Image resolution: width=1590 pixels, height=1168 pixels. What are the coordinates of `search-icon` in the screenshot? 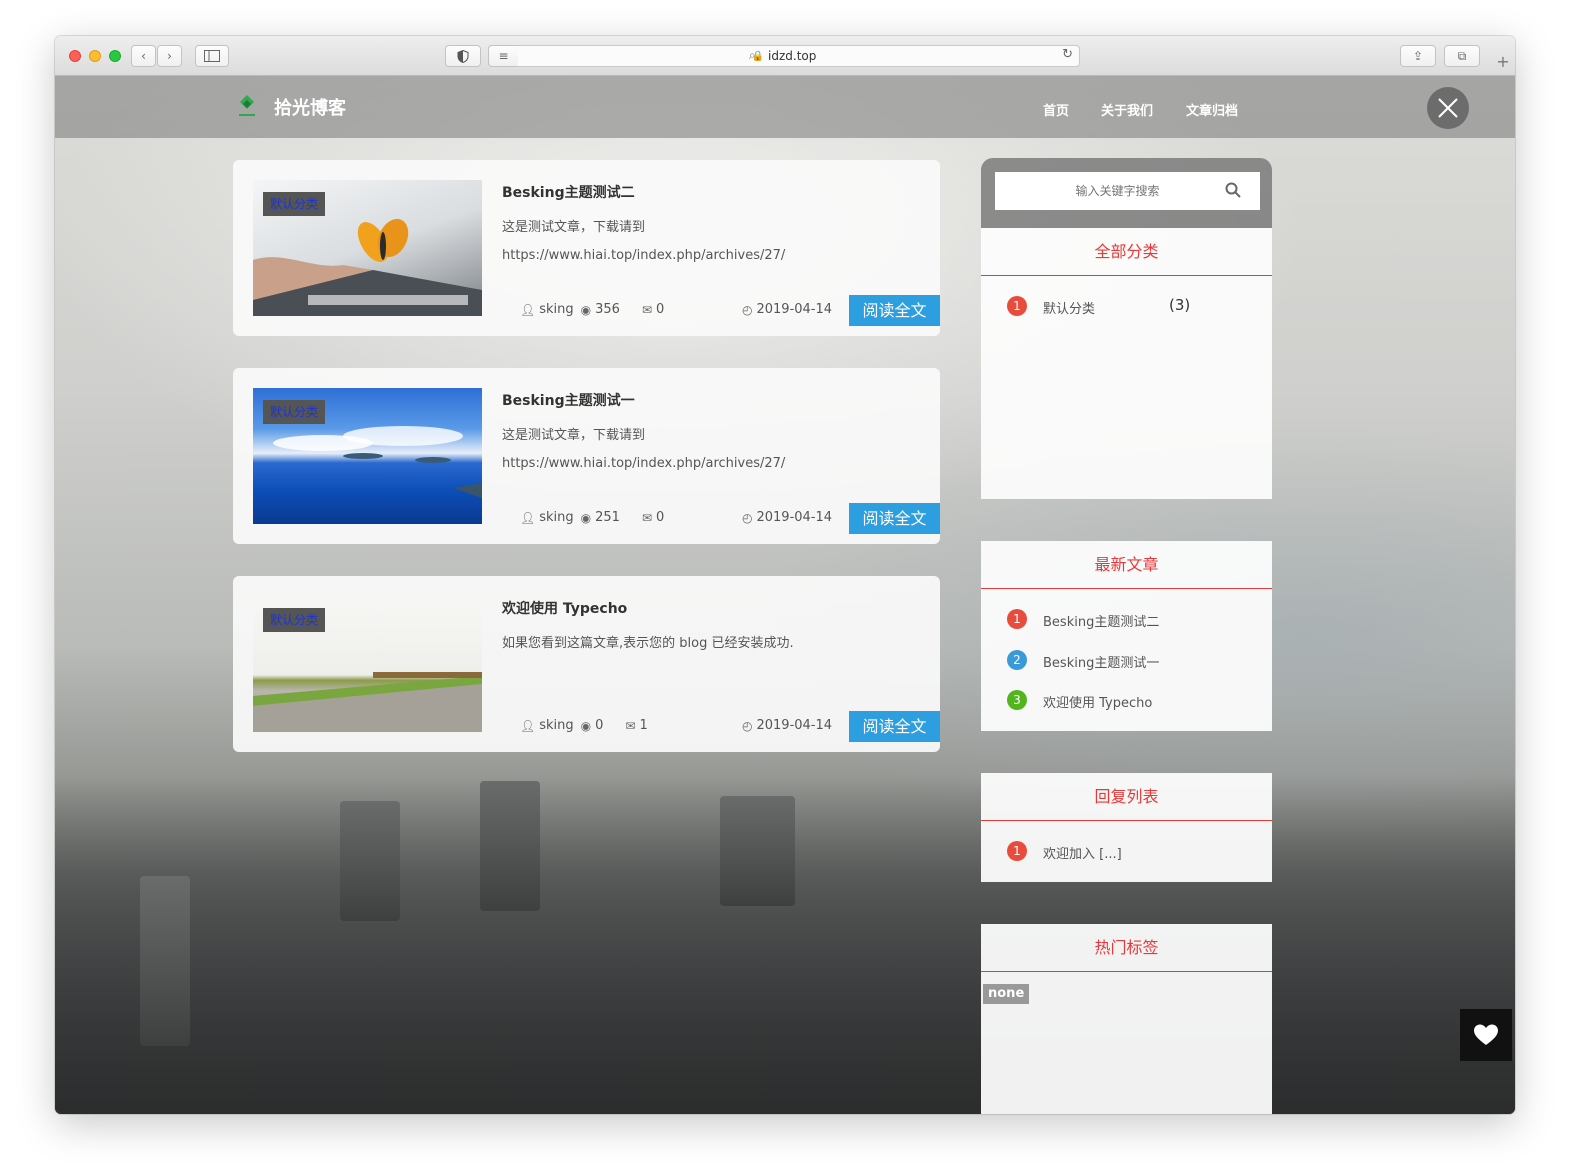 It's located at (1233, 190).